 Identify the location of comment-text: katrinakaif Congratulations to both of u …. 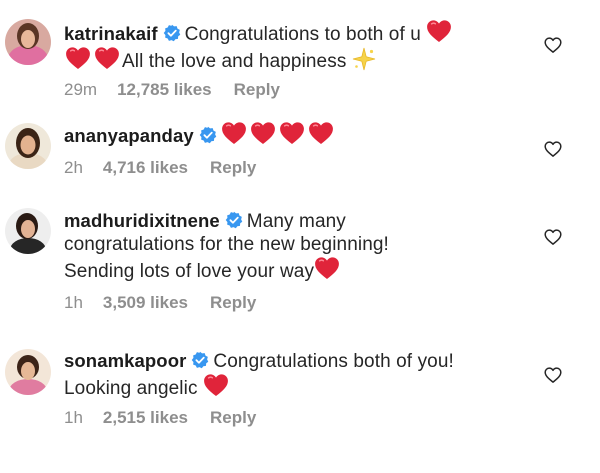
(299, 46).